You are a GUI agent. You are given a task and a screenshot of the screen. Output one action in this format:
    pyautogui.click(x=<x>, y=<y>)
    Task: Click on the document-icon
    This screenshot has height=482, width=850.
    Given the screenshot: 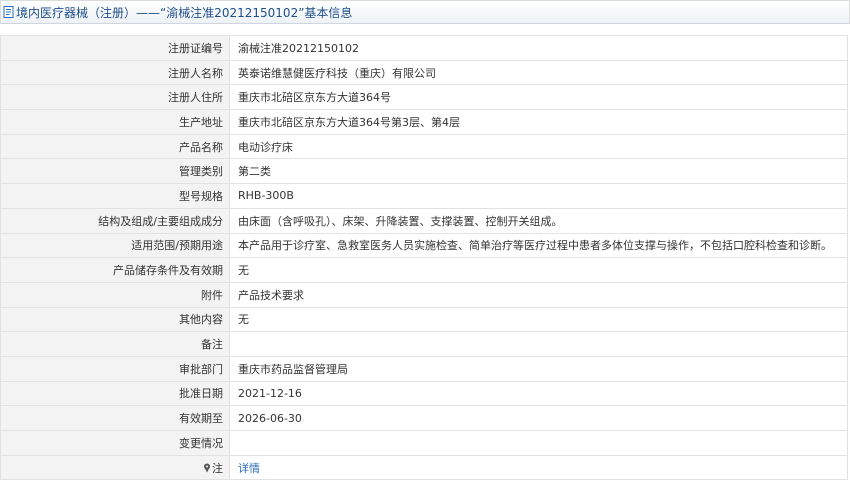 What is the action you would take?
    pyautogui.click(x=8, y=12)
    